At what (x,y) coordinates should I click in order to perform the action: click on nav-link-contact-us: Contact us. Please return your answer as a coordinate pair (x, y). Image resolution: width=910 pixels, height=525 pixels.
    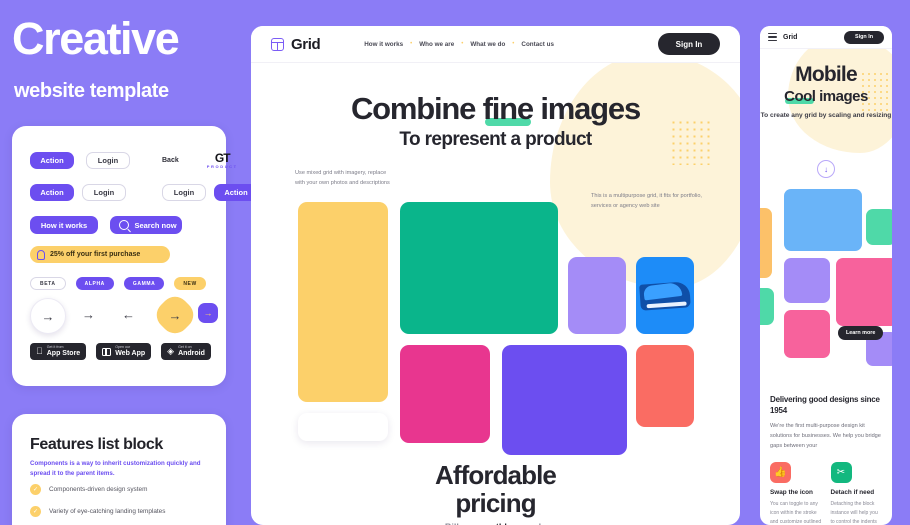
    Looking at the image, I should click on (537, 44).